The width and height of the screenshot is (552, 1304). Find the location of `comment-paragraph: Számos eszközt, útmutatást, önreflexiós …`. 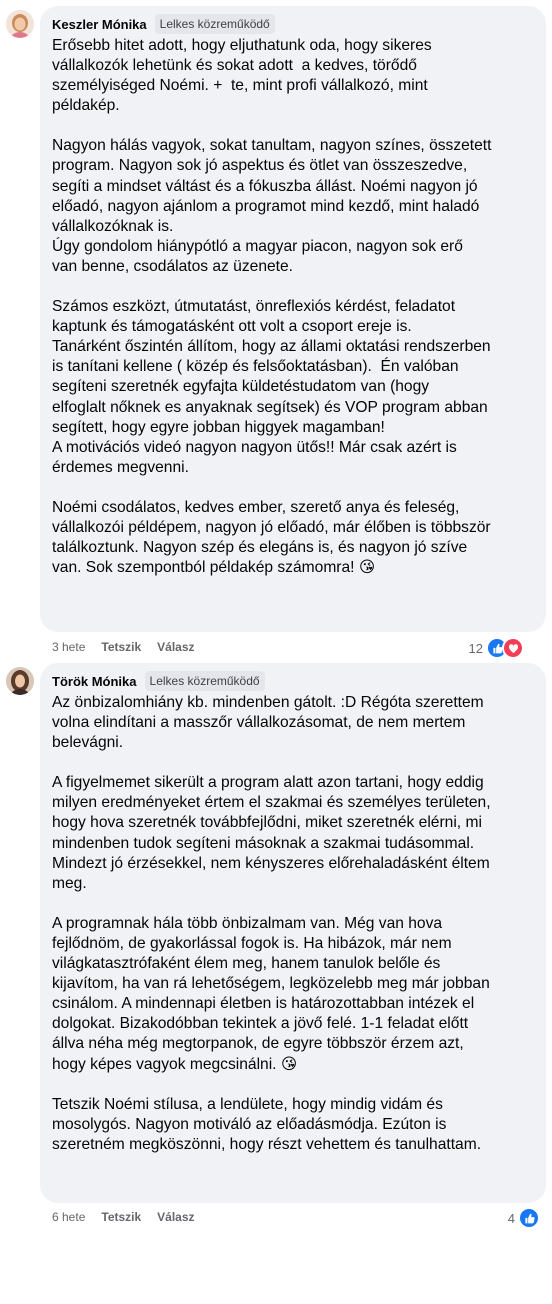

comment-paragraph: Számos eszközt, útmutatást, önreflexiós … is located at coordinates (271, 387).